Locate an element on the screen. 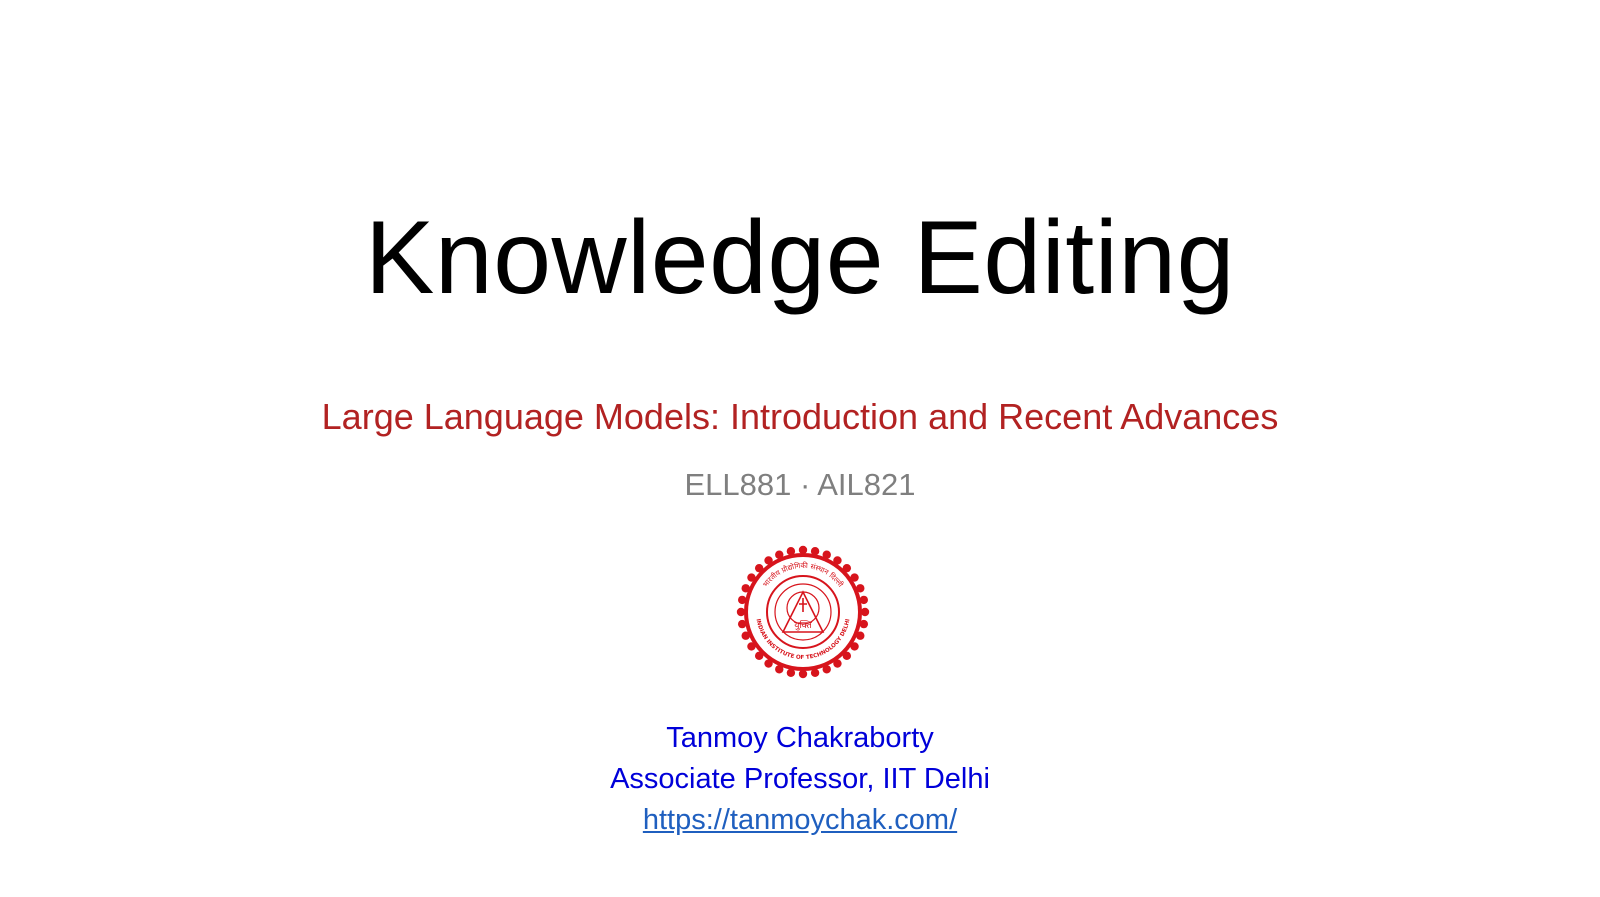 The height and width of the screenshot is (897, 1600). slide-title: Knowledge Editing is located at coordinates (799, 258).